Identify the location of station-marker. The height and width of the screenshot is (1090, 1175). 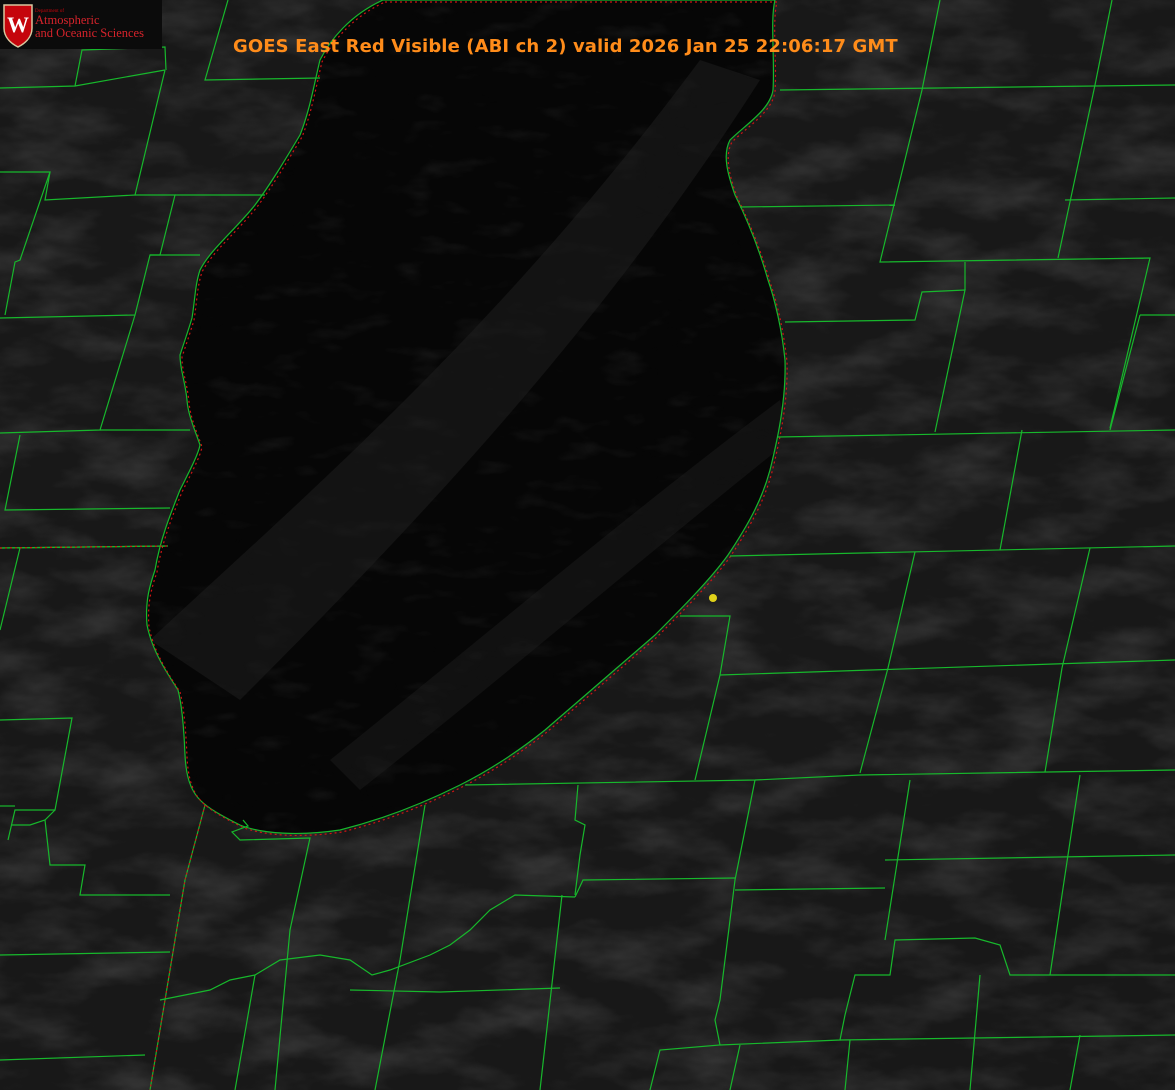
(713, 598).